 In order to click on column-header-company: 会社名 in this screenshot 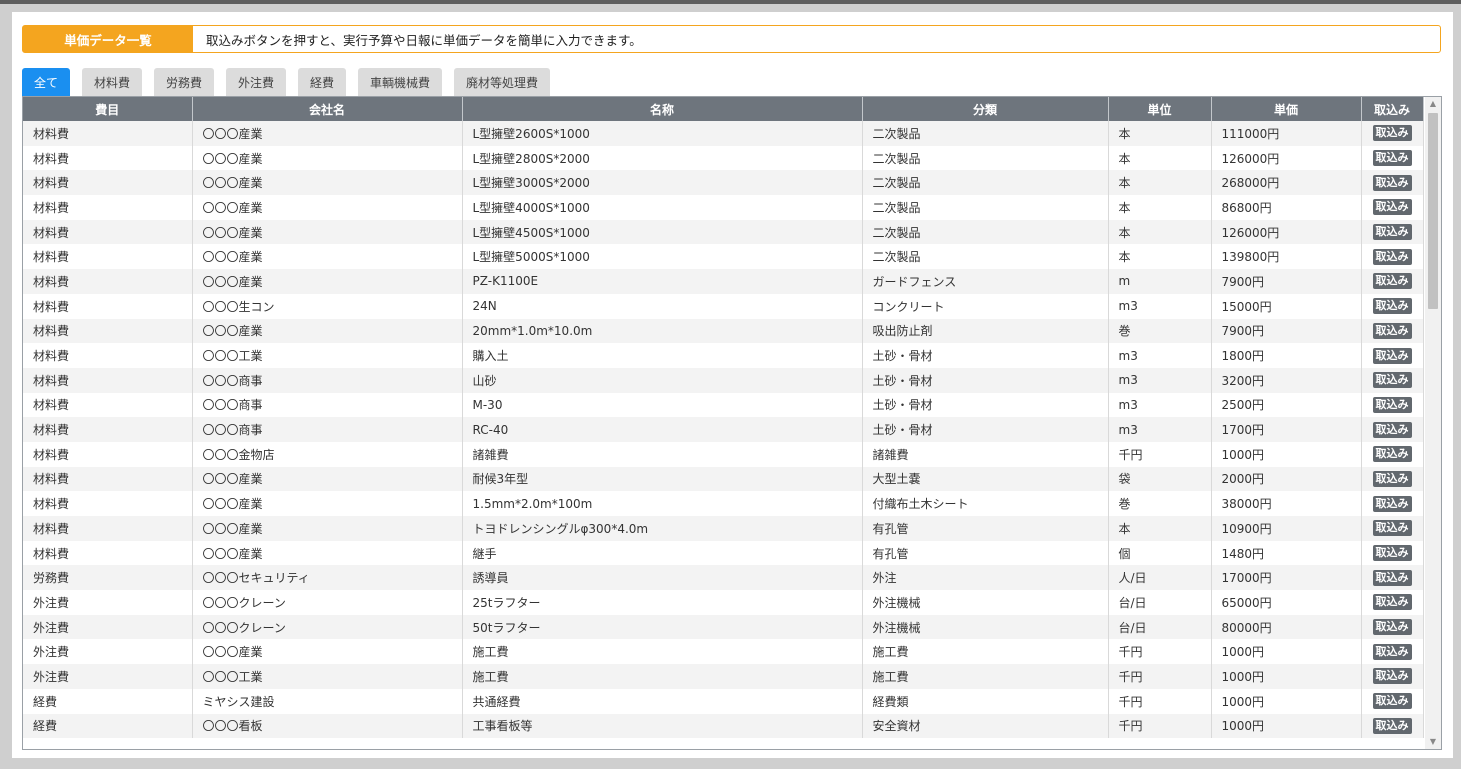, I will do `click(327, 109)`.